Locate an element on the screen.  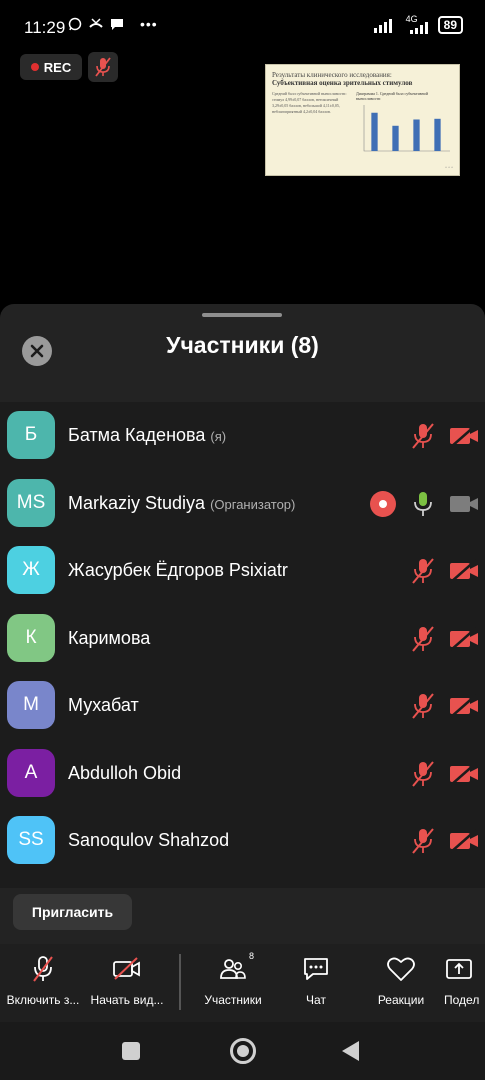
self-mute-badge is located at coordinates (103, 67).